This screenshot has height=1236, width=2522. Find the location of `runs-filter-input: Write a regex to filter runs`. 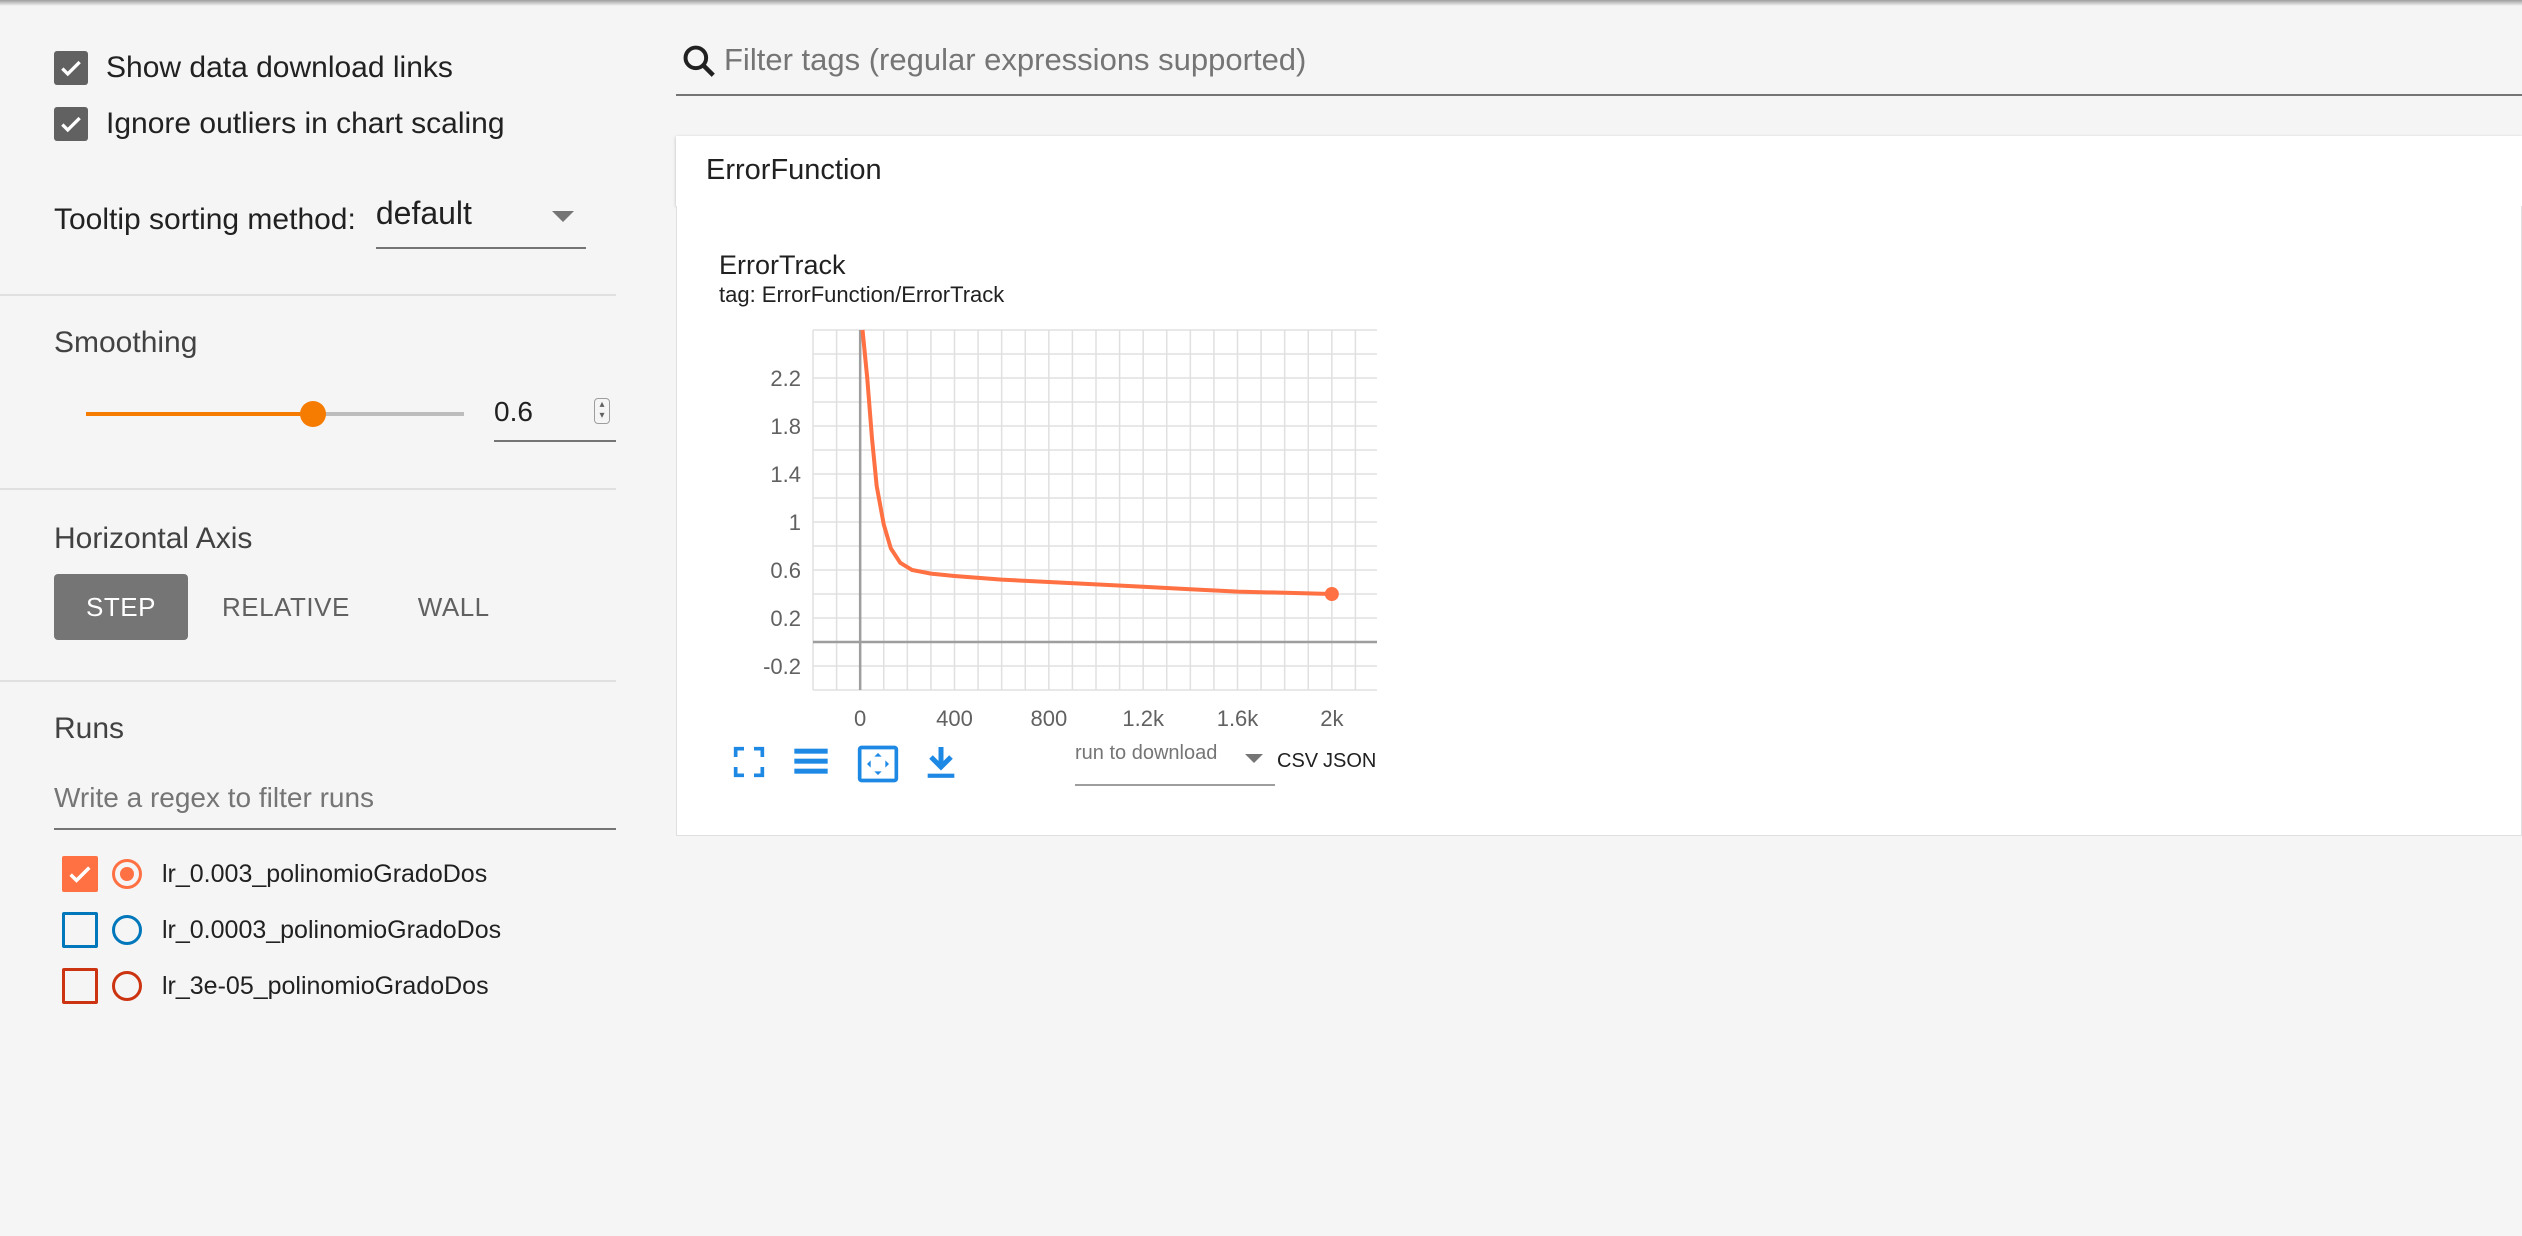

runs-filter-input: Write a regex to filter runs is located at coordinates (335, 800).